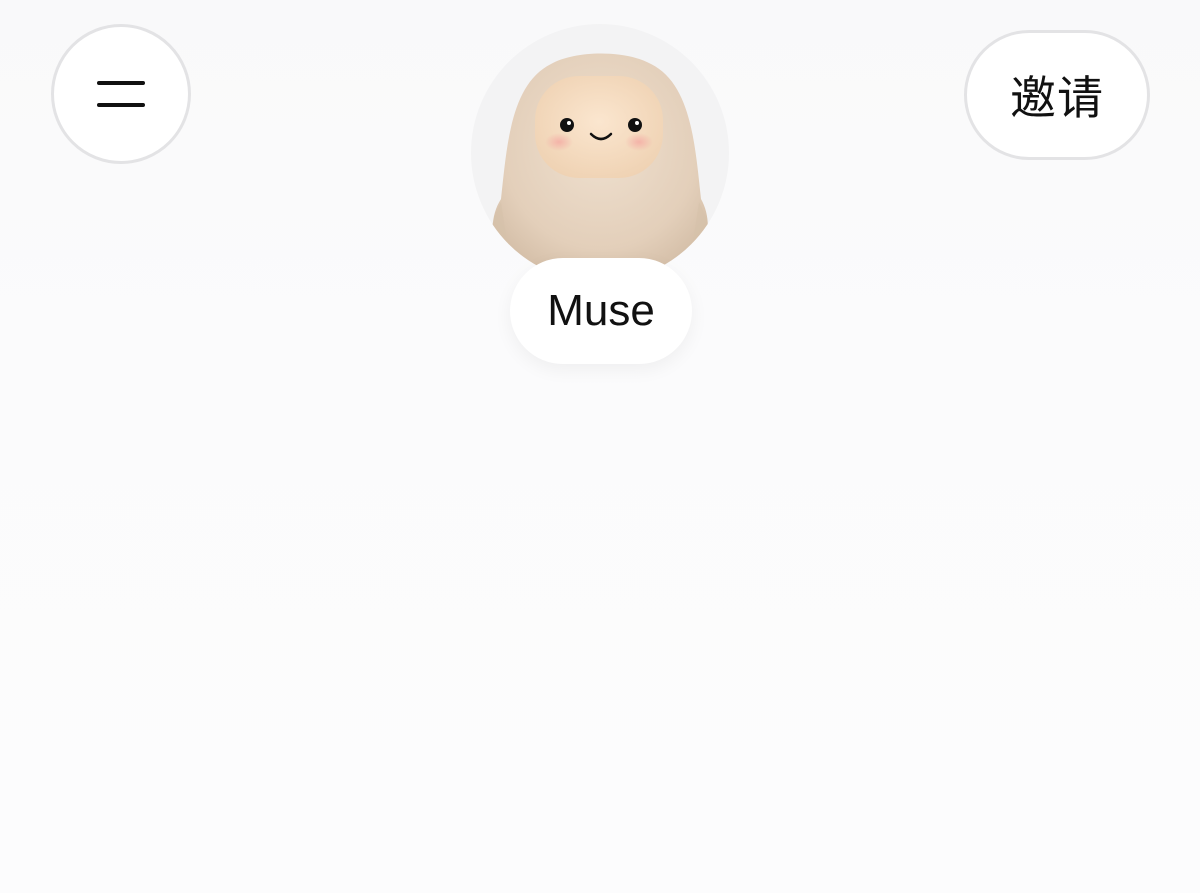 The width and height of the screenshot is (1200, 893). I want to click on menu-button, so click(121, 94).